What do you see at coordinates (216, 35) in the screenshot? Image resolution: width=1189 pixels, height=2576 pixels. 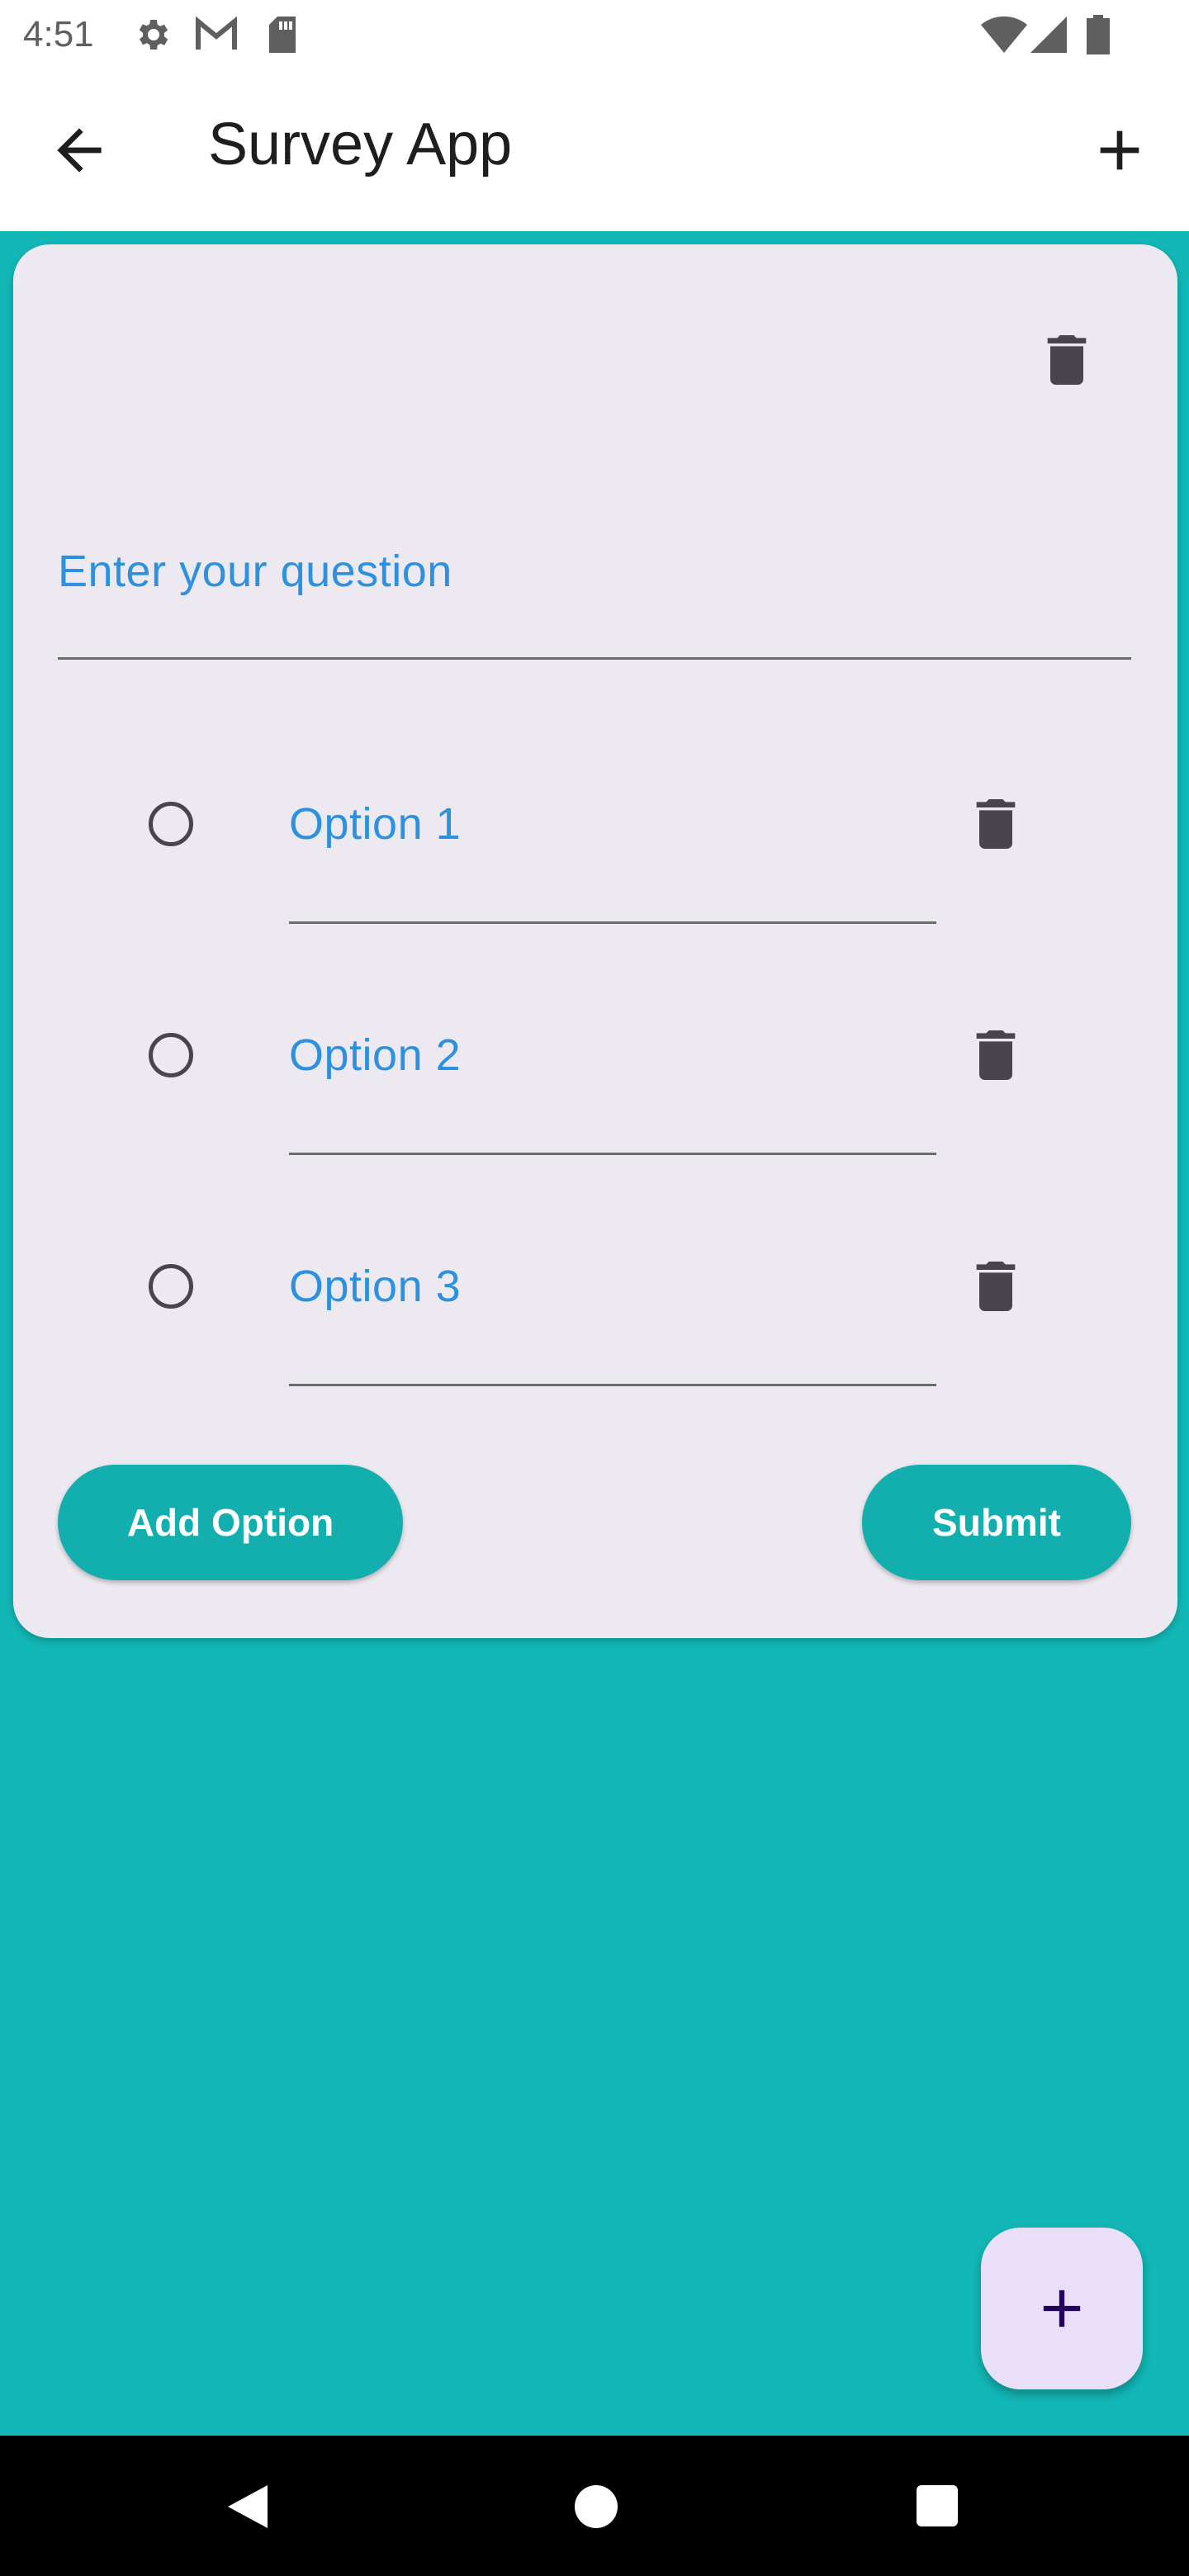 I see `gmail-icon` at bounding box center [216, 35].